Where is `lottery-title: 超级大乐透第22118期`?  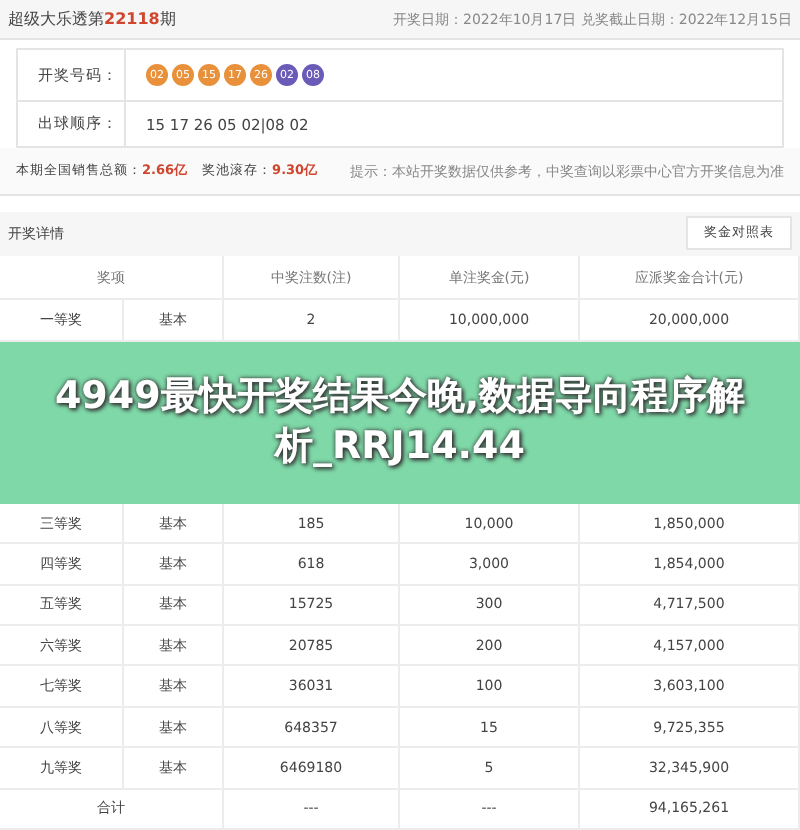
lottery-title: 超级大乐透第22118期 is located at coordinates (92, 19).